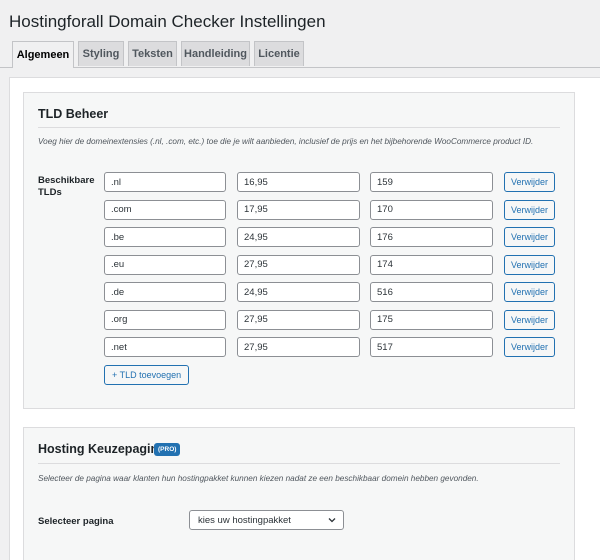 This screenshot has width=600, height=560. I want to click on tab-handleiding: Handleiding, so click(215, 53).